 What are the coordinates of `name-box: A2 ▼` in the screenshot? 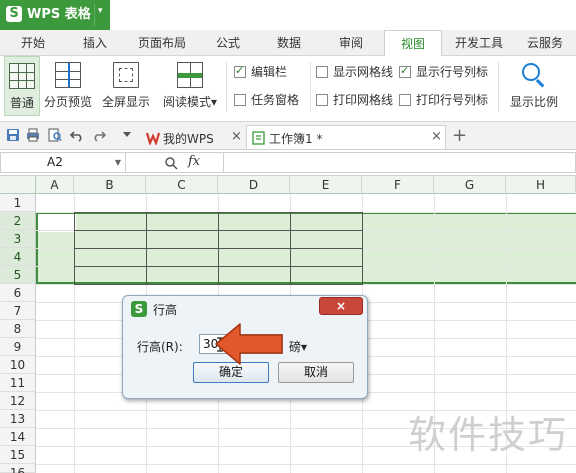 It's located at (63, 162).